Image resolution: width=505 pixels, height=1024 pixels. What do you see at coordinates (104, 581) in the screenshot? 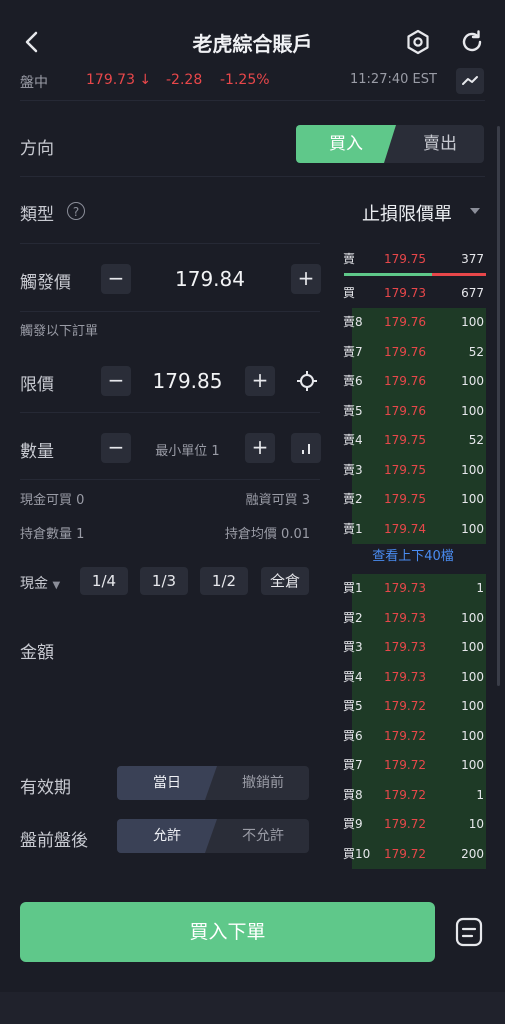
I see `fraction-quarter-button: 1/4` at bounding box center [104, 581].